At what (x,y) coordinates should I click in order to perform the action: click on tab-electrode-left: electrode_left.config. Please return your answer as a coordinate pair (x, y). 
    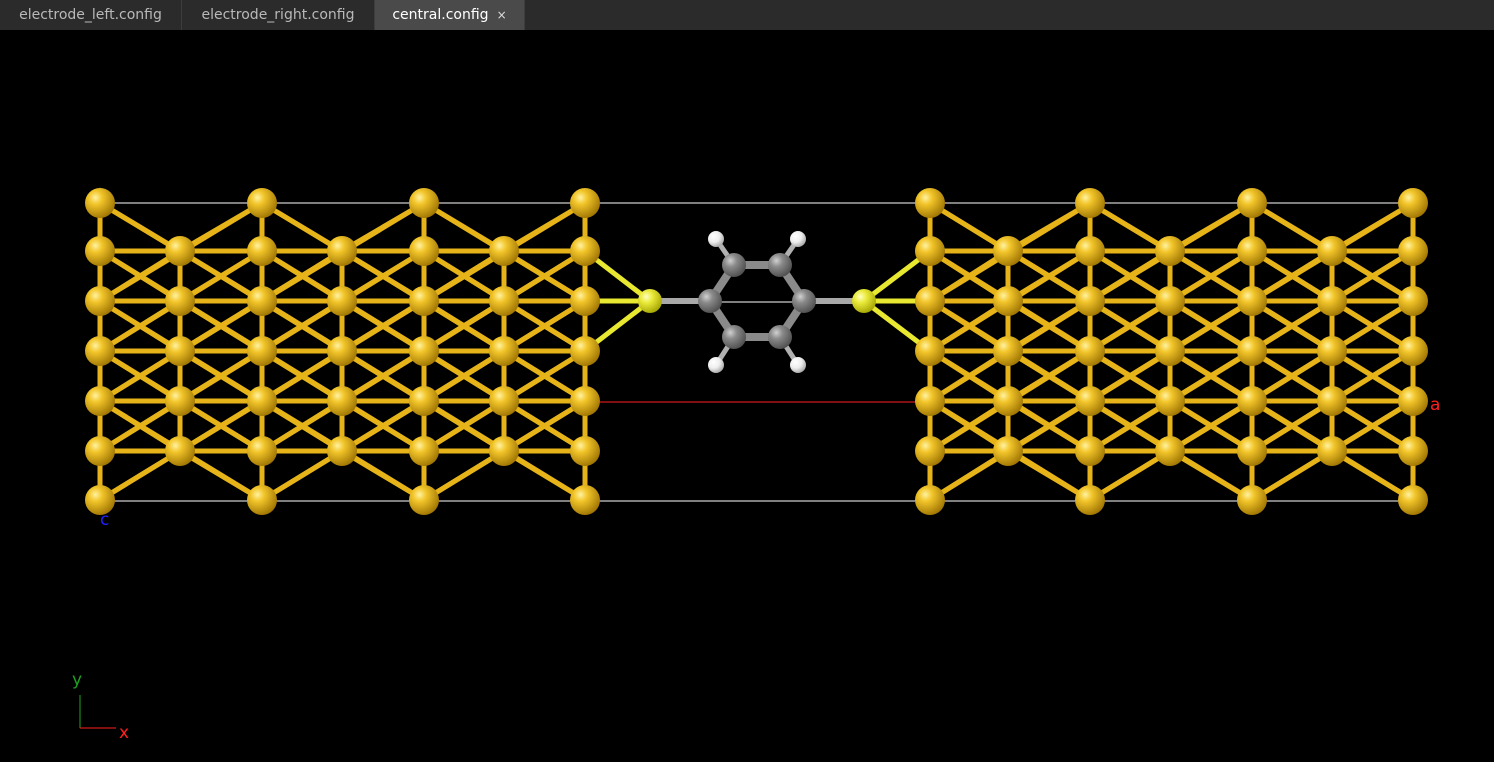
    Looking at the image, I should click on (91, 15).